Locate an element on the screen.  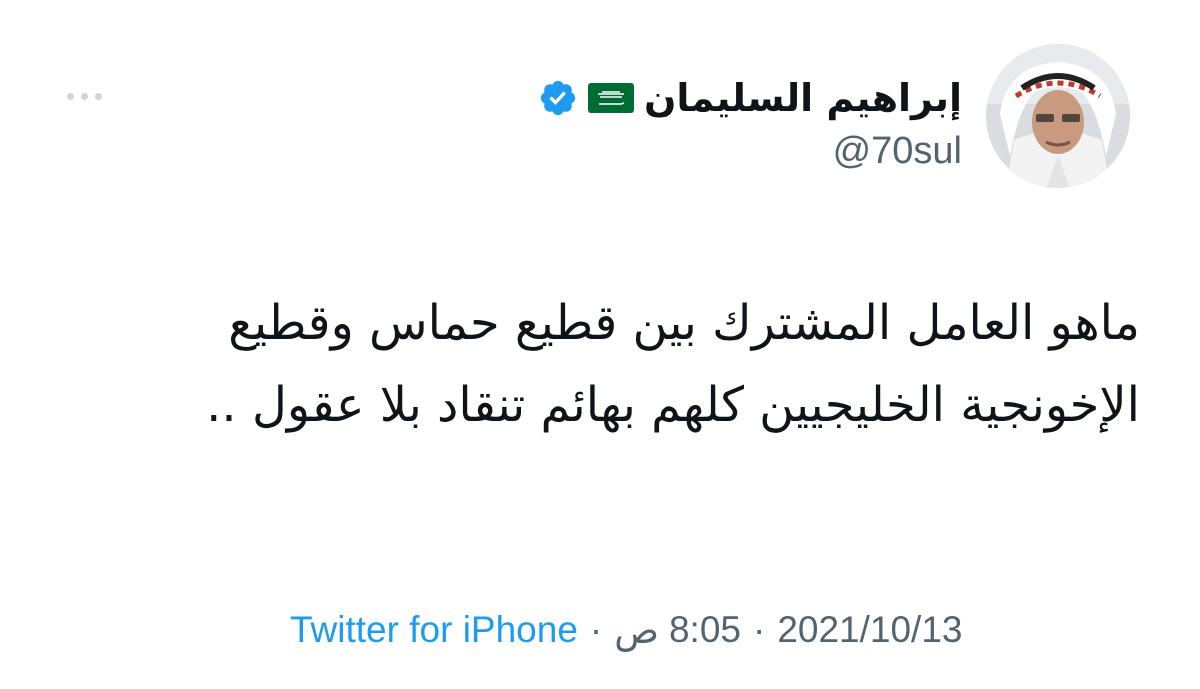
tweet-date: 2021/10/13 is located at coordinates (869, 630).